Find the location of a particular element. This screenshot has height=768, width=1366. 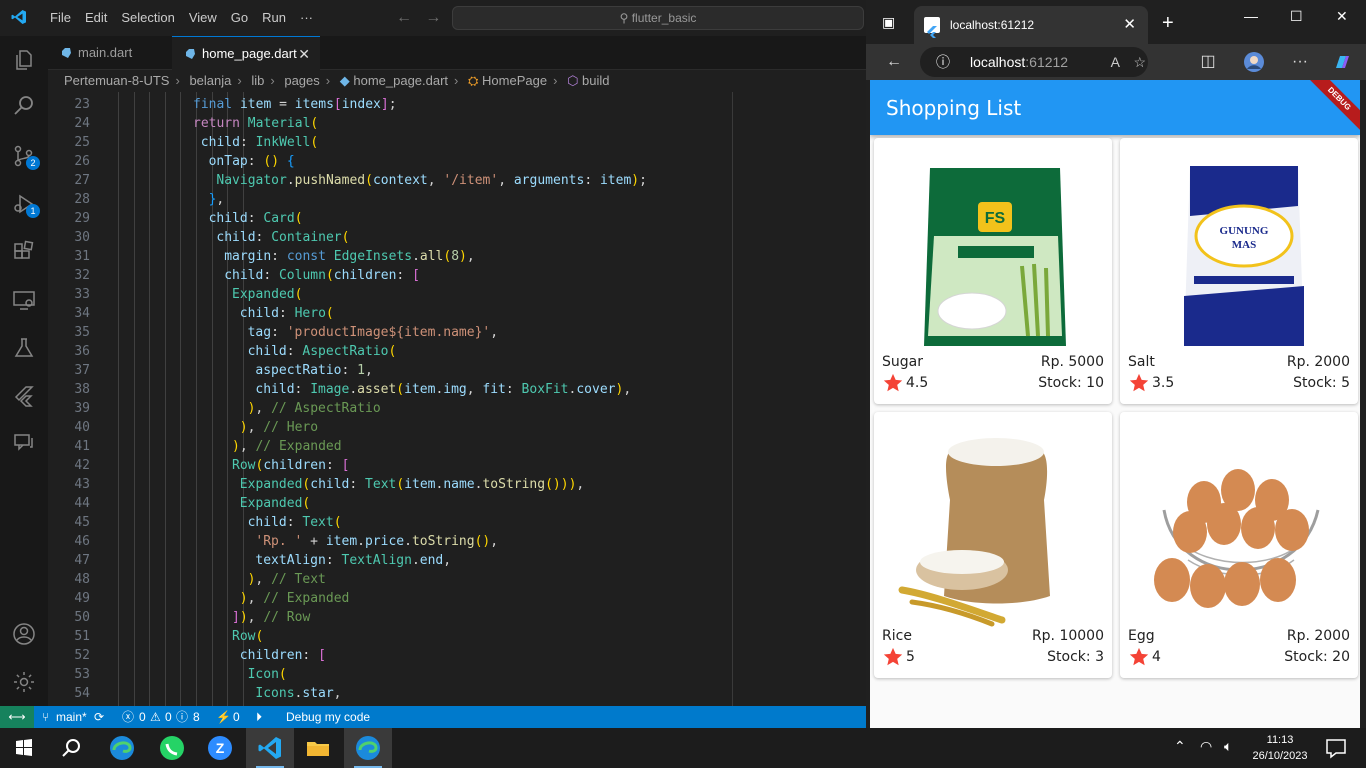

code-line: 31 margin: const EdgeInsets.all(8), is located at coordinates (457, 256).